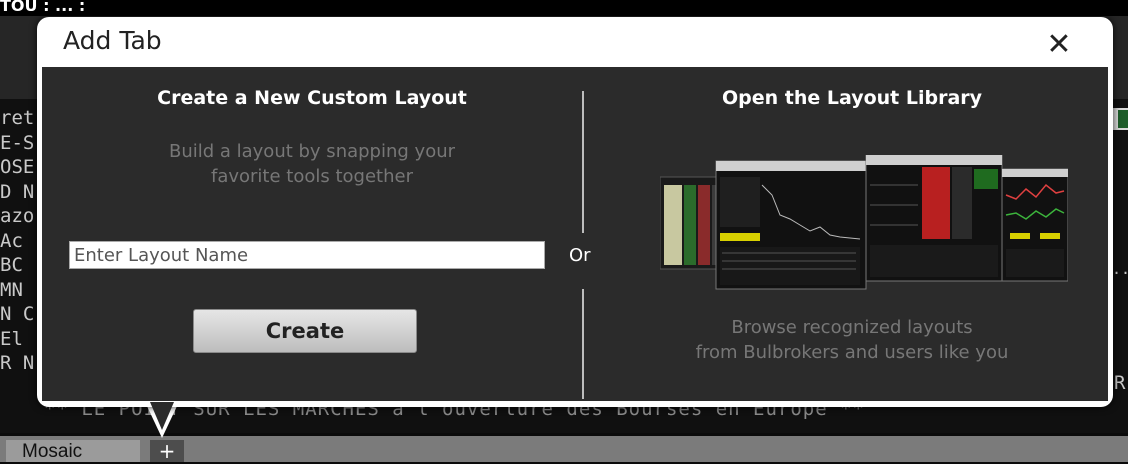  I want to click on layout-library-heading: Open the Layout Library, so click(852, 98).